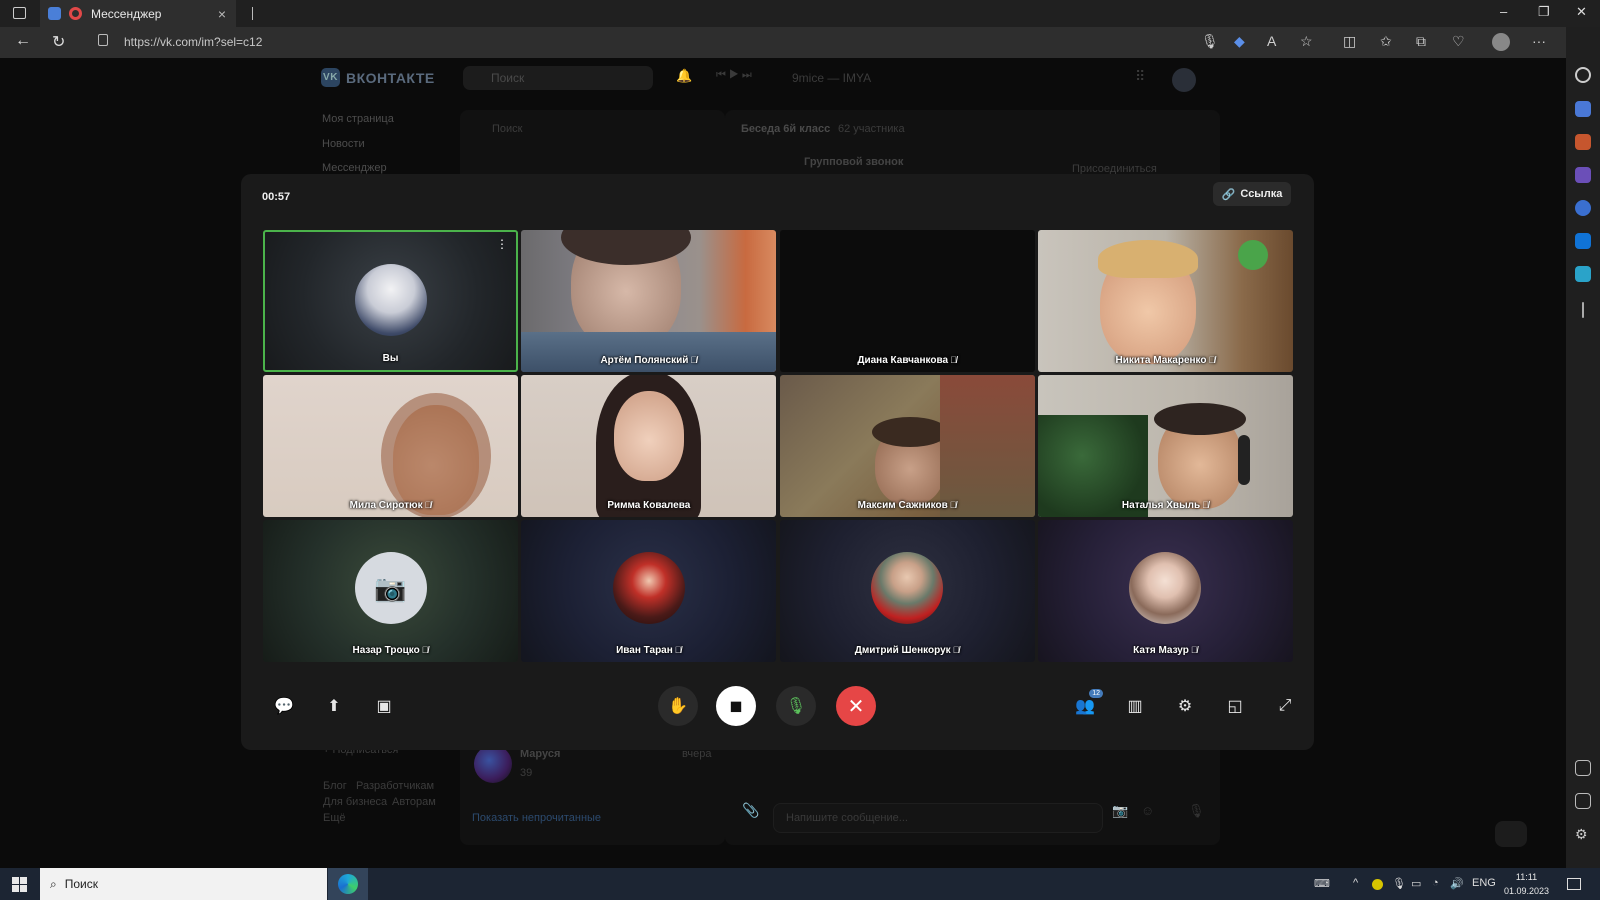 The width and height of the screenshot is (1600, 900). I want to click on participant-tile-video: Никита Макаренко 🎙̸, so click(1165, 301).